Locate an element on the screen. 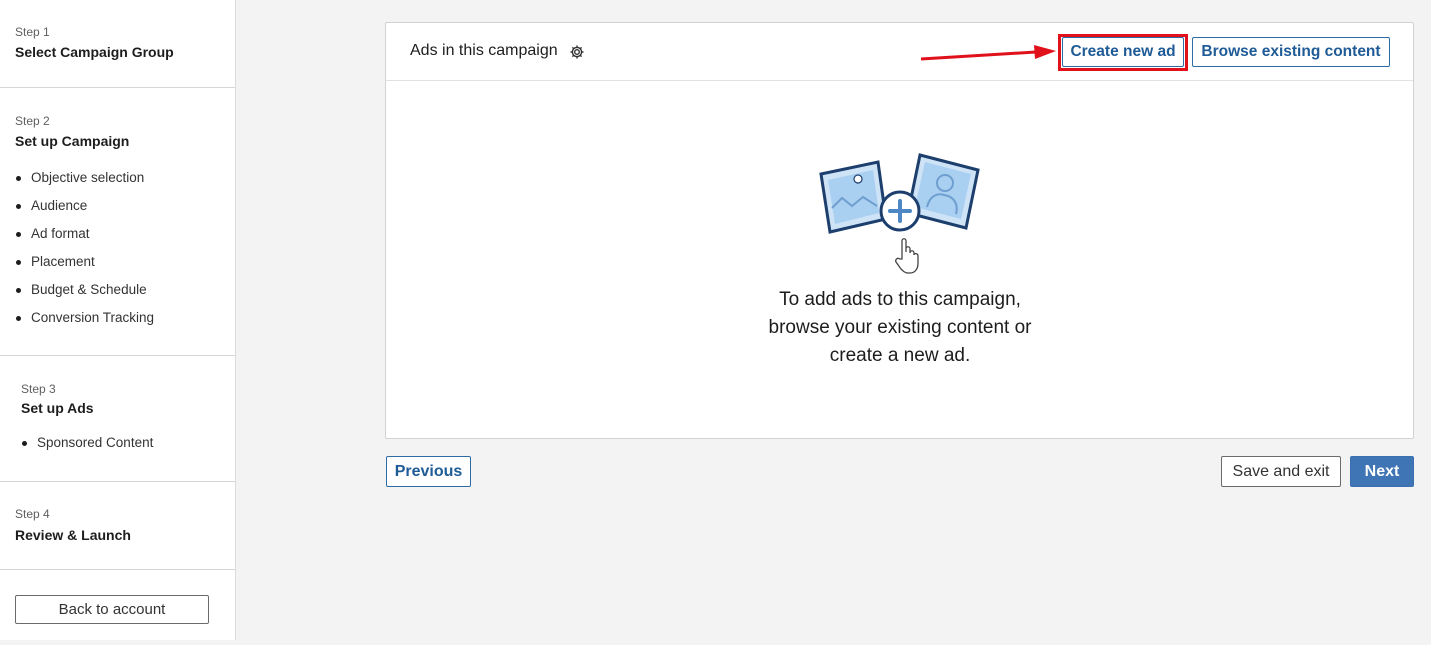 Image resolution: width=1431 pixels, height=645 pixels. sidebar-step-3: Step 3 Set up Ads Sponsored Content is located at coordinates (117, 419).